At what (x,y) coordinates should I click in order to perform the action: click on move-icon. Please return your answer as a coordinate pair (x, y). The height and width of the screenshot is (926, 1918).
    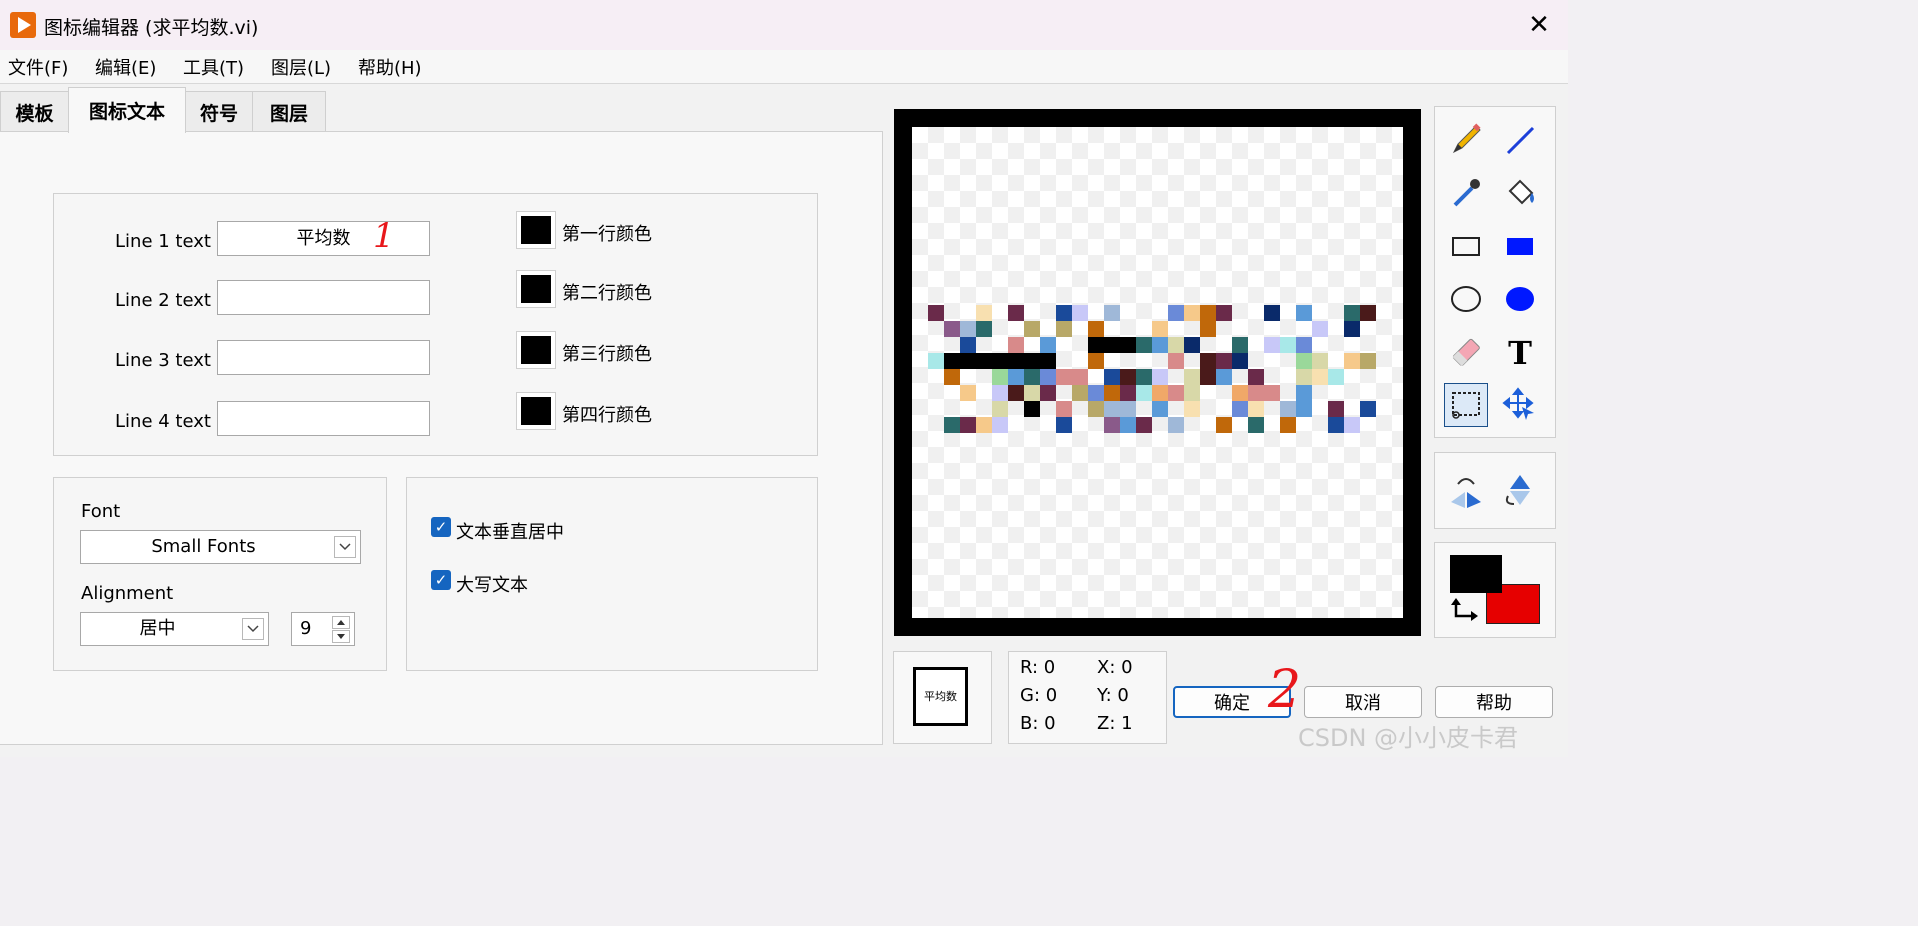
    Looking at the image, I should click on (1520, 405).